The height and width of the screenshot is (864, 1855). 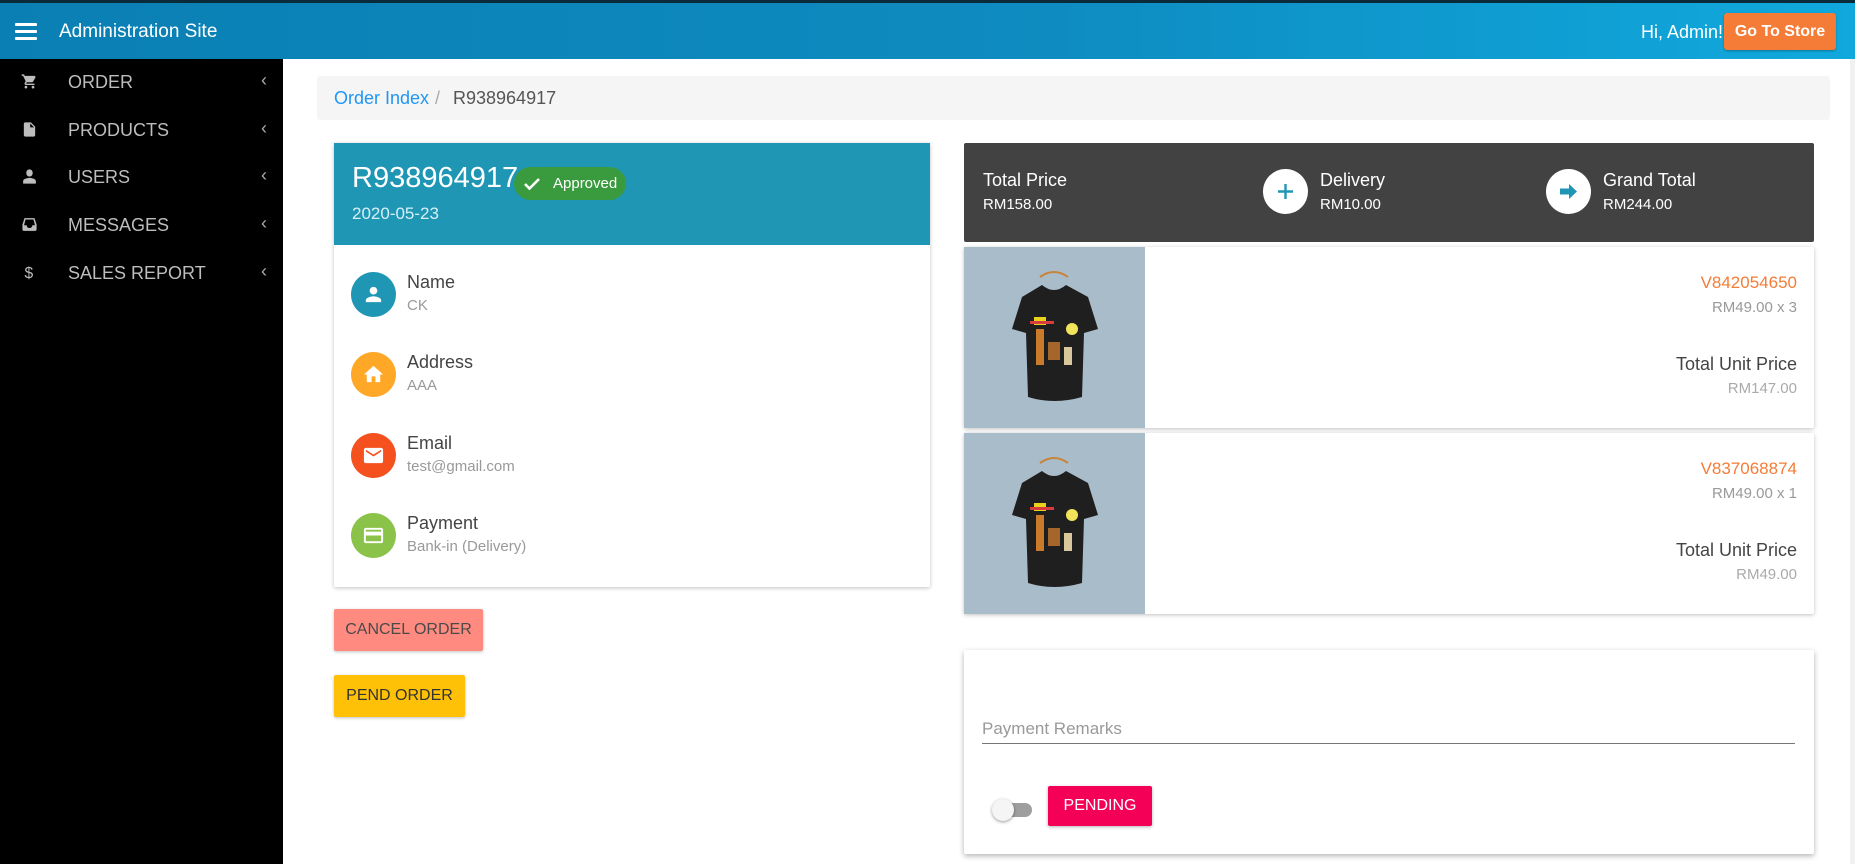 What do you see at coordinates (381, 98) in the screenshot?
I see `breadcrumb-order-index-link: Order Index` at bounding box center [381, 98].